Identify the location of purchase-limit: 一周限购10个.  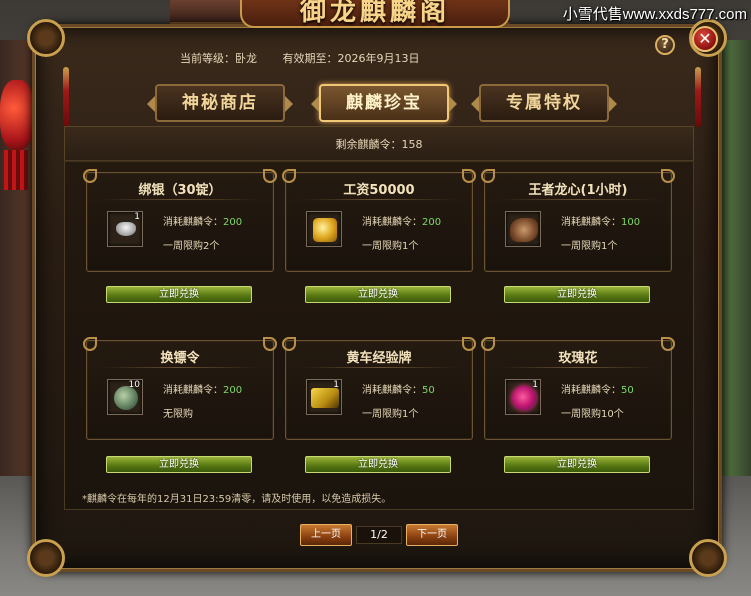
(592, 414).